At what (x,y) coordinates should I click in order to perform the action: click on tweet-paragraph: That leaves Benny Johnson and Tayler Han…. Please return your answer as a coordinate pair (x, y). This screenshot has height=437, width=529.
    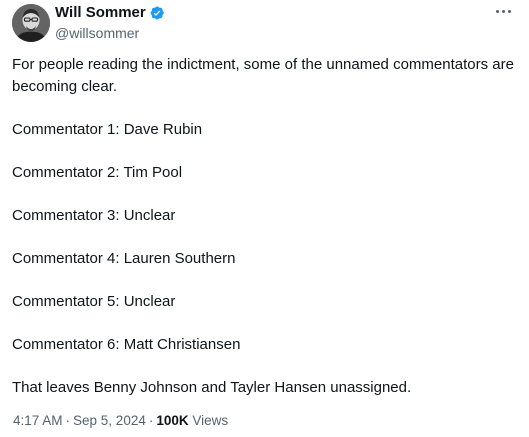
    Looking at the image, I should click on (212, 387).